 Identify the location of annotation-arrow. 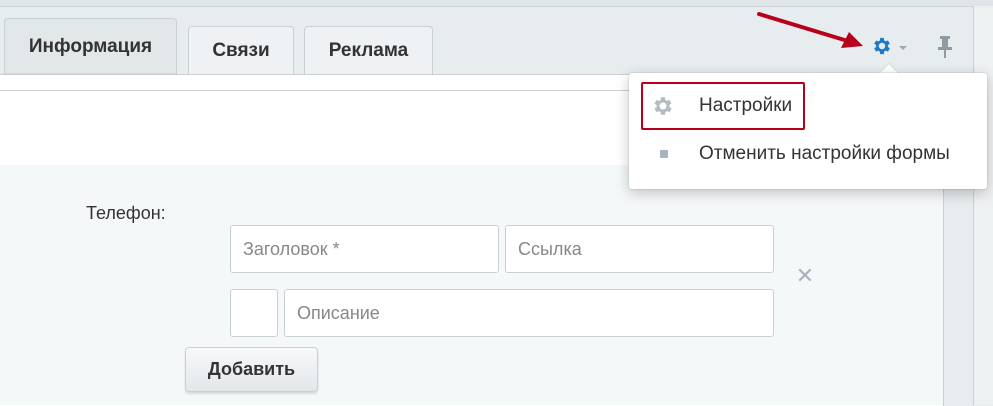
(810, 30).